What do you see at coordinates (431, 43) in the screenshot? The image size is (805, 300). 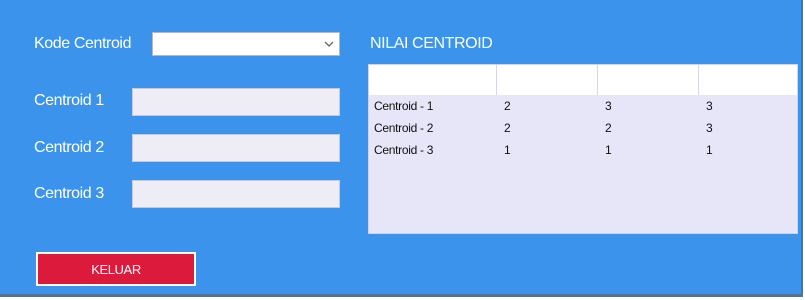 I see `nilai-centroid-title: NILAI CENTROID` at bounding box center [431, 43].